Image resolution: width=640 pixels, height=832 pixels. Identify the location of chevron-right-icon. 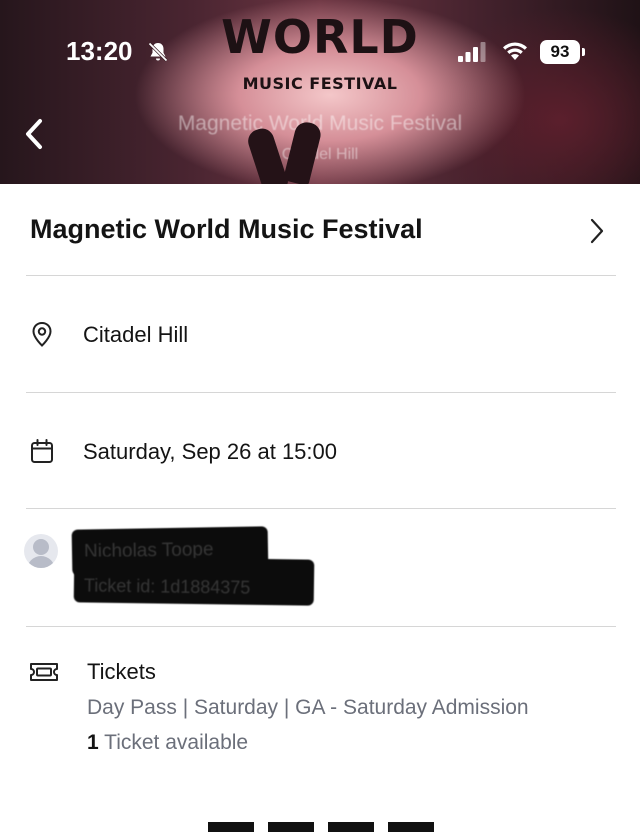
(597, 231).